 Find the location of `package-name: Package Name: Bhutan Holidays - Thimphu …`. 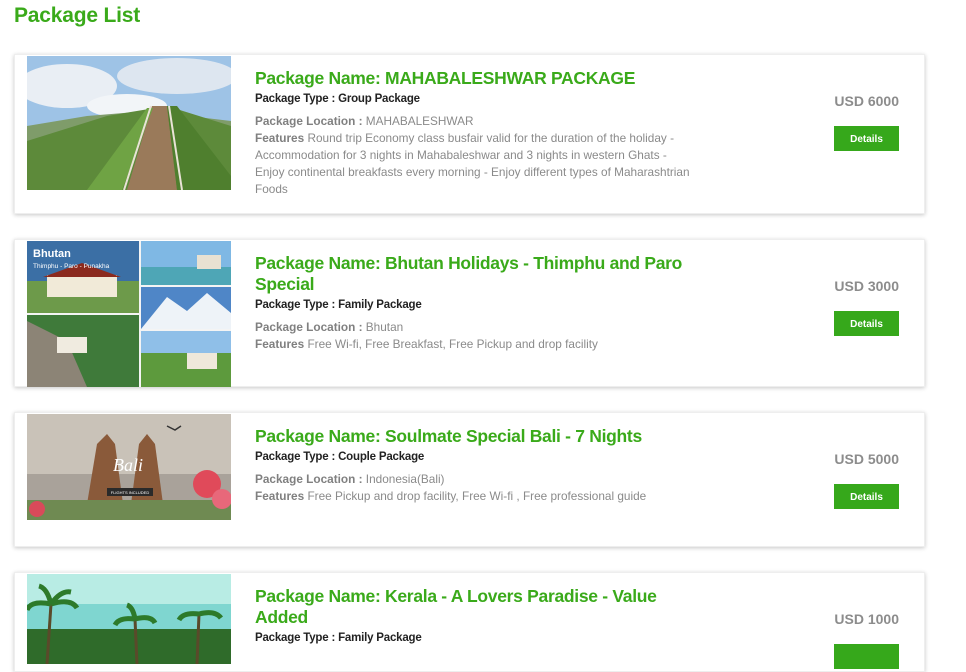

package-name: Package Name: Bhutan Holidays - Thimphu … is located at coordinates (470, 274).